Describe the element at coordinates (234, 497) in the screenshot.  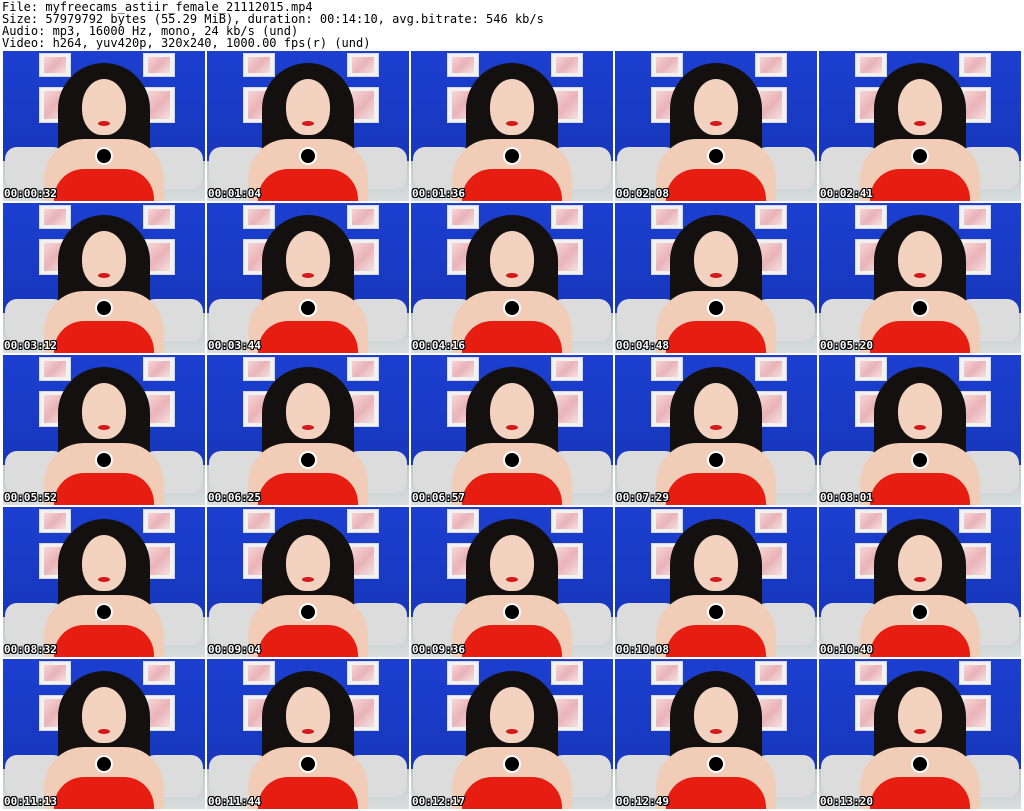
I see `thumbnail-timestamp: 00:06:25` at that location.